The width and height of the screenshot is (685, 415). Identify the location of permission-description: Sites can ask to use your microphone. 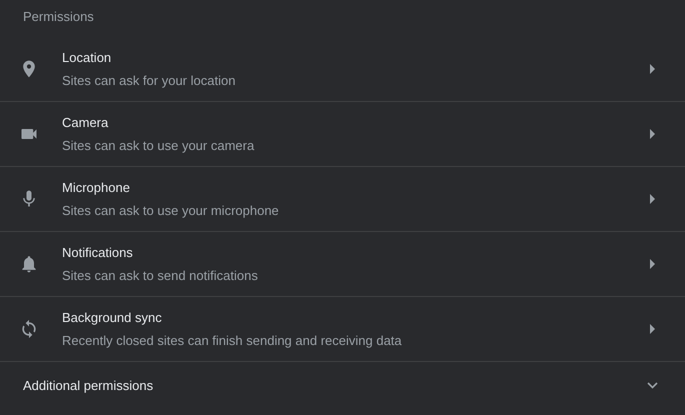
(171, 211).